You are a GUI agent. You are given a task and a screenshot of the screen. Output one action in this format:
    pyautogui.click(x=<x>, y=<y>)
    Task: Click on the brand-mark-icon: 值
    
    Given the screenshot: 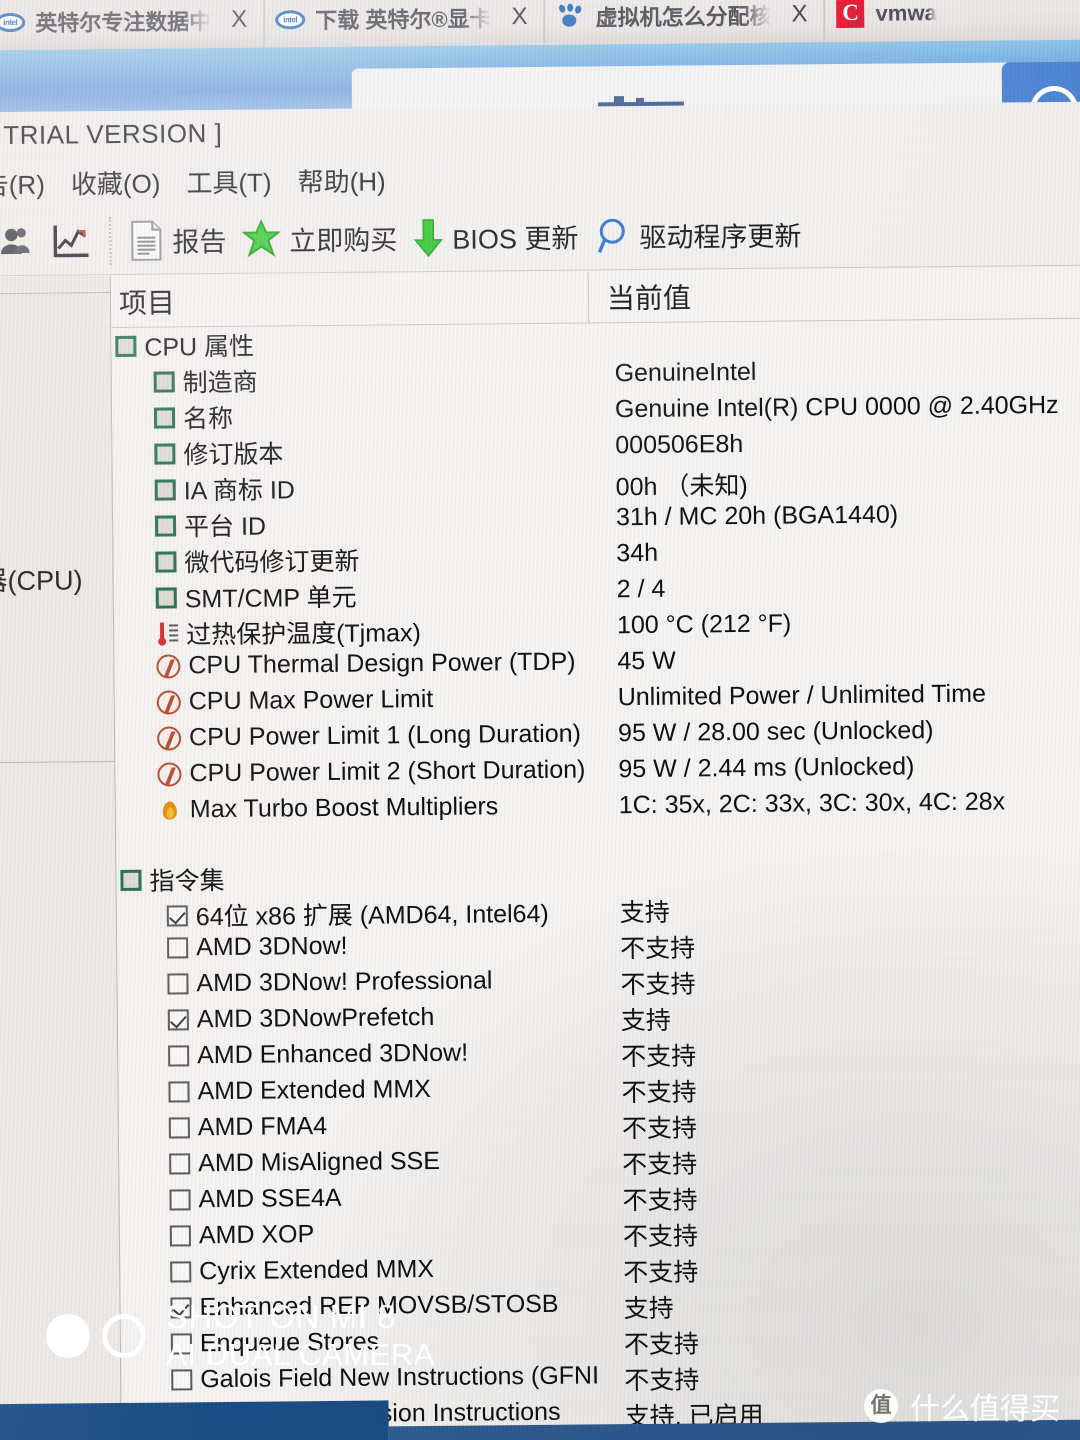 What is the action you would take?
    pyautogui.click(x=881, y=1406)
    